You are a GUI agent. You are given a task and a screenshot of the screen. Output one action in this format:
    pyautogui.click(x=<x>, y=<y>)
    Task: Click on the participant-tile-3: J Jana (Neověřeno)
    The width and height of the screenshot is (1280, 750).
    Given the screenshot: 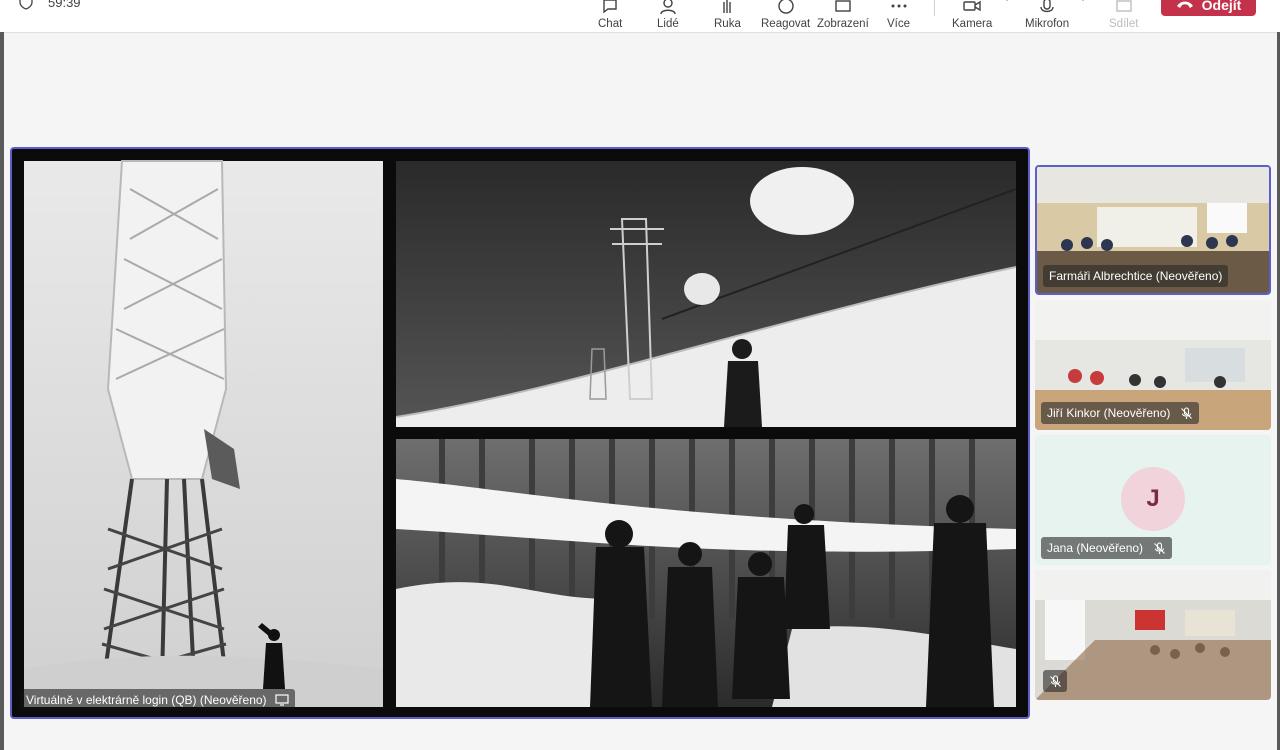 What is the action you would take?
    pyautogui.click(x=1153, y=500)
    